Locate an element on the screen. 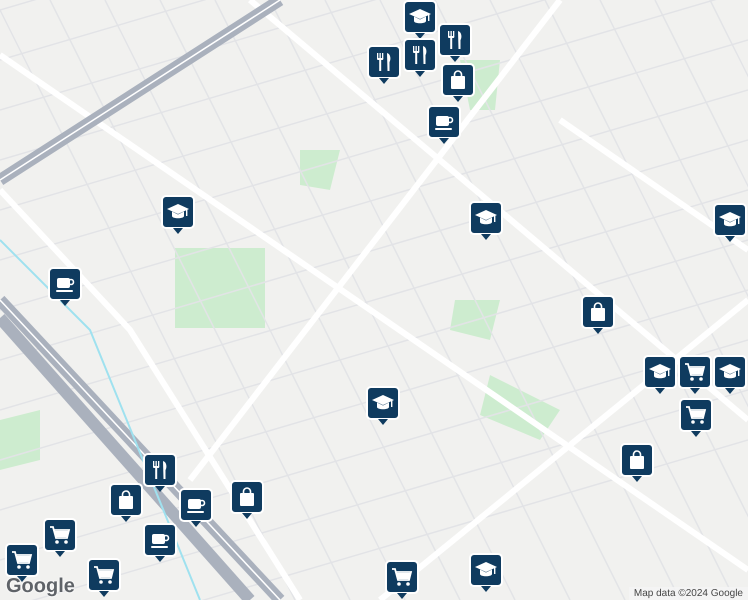  map-attribution: Map data ©2024 Google is located at coordinates (688, 593).